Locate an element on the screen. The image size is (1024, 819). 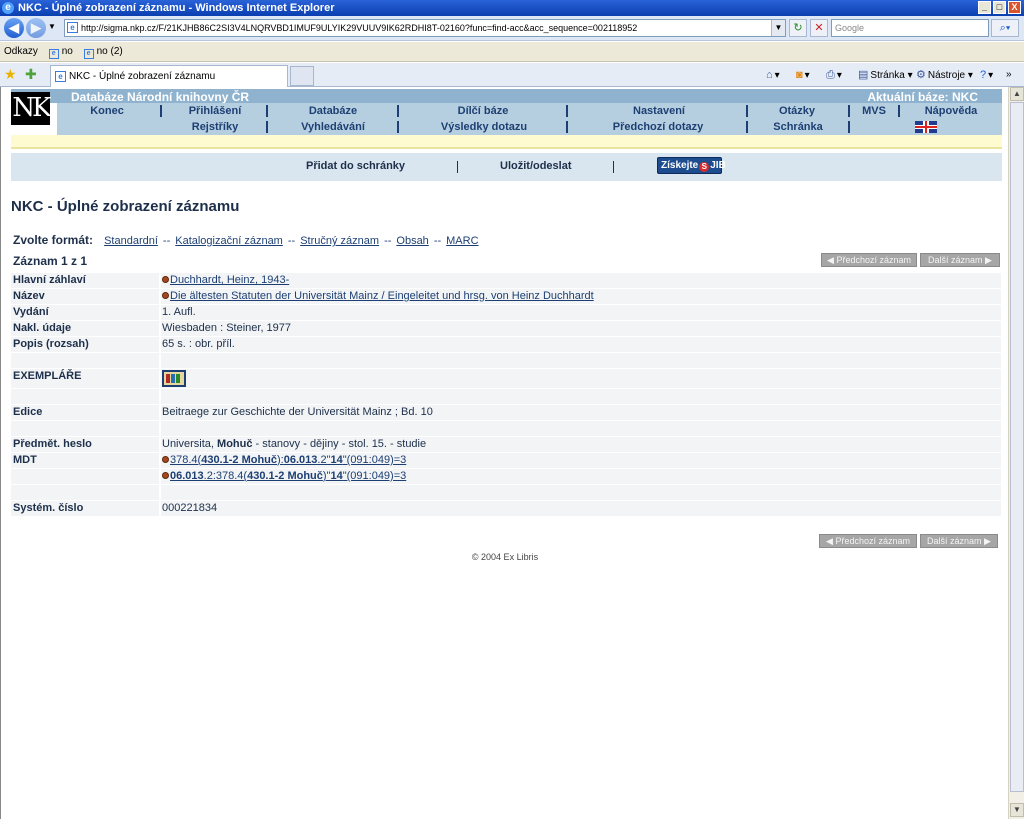
minimize-button: _ is located at coordinates (984, 7).